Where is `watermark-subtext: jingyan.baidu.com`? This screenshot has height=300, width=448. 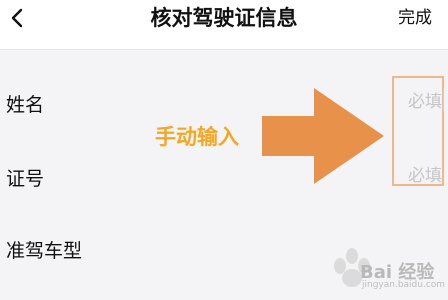 watermark-subtext: jingyan.baidu.com is located at coordinates (404, 285).